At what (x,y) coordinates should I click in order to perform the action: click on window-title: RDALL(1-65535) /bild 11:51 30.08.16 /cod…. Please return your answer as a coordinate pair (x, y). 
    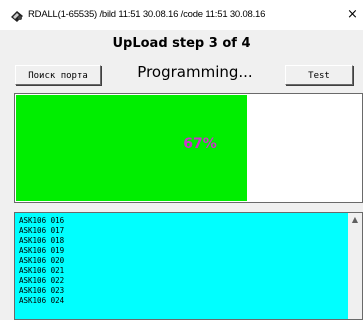
    Looking at the image, I should click on (147, 14).